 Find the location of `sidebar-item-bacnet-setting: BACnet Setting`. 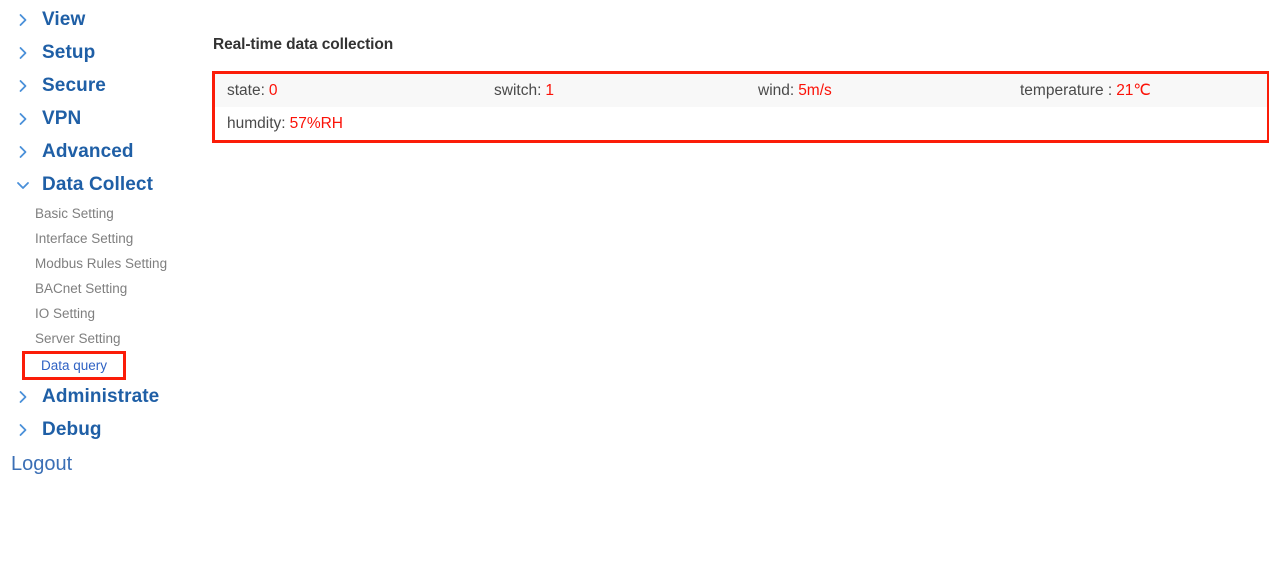

sidebar-item-bacnet-setting: BACnet Setting is located at coordinates (102, 288).